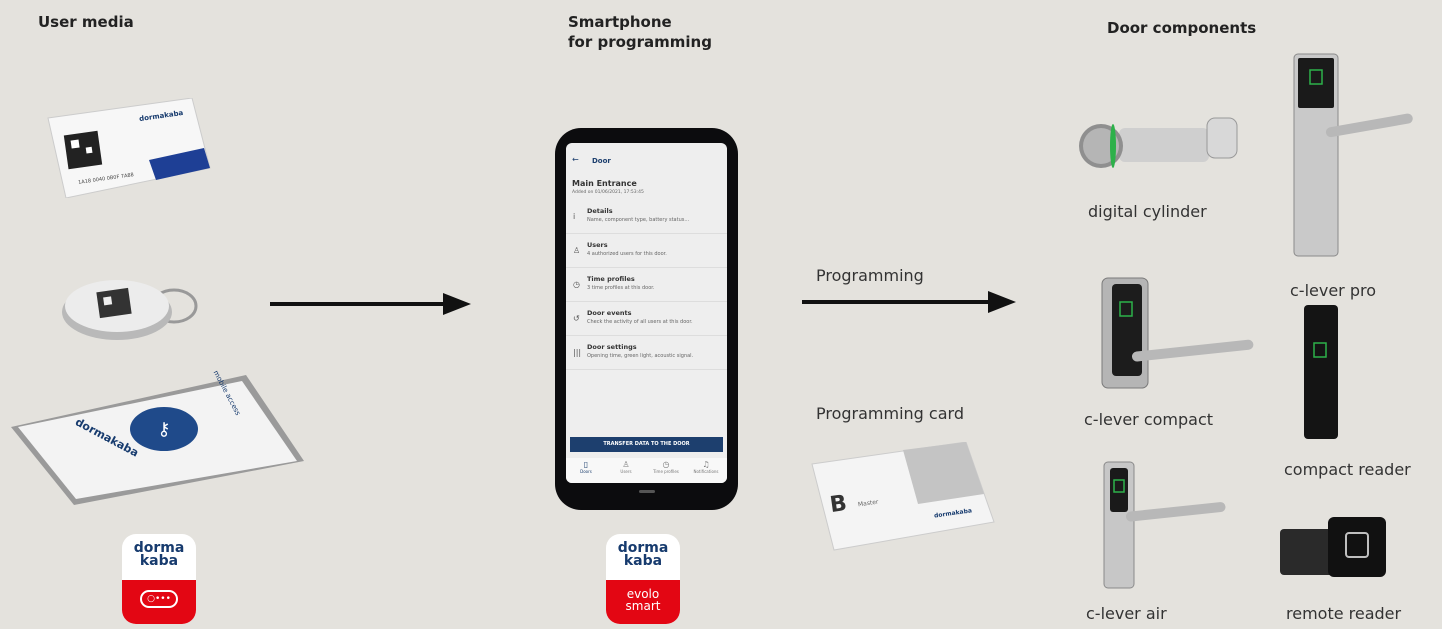  Describe the element at coordinates (1322, 372) in the screenshot. I see `compact-reader-image` at that location.